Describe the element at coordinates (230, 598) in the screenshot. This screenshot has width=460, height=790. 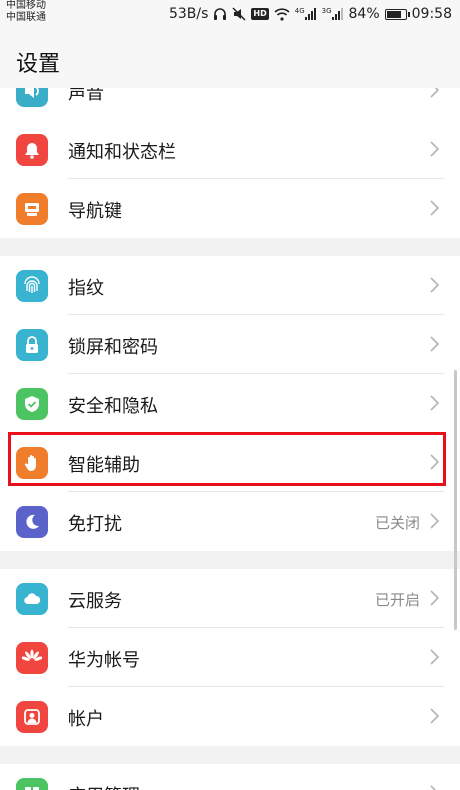
I see `settings-row-cloud: 云服务 已开启` at that location.